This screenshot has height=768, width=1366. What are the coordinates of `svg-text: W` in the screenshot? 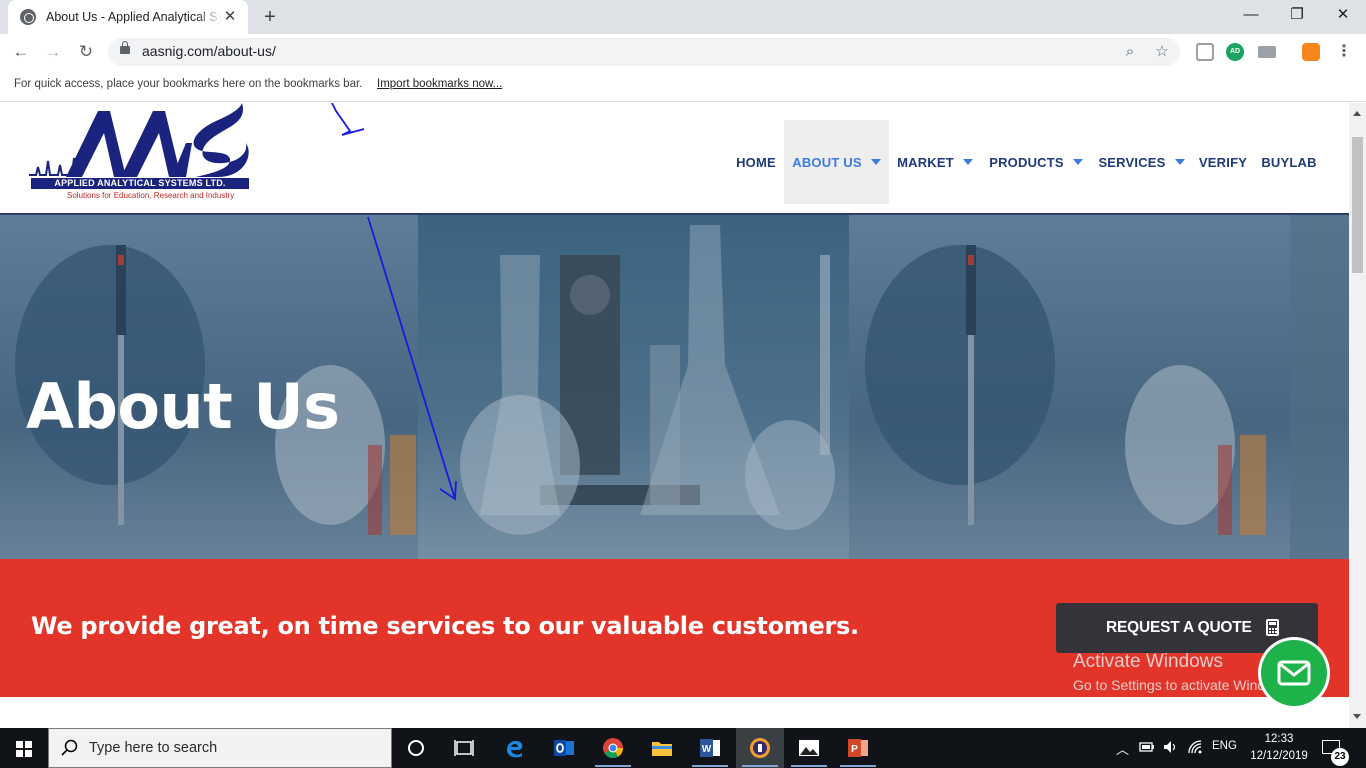 It's located at (707, 749).